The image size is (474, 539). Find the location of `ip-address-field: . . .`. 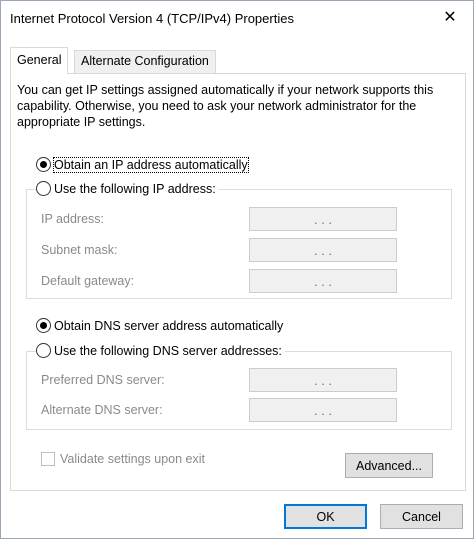

ip-address-field: . . . is located at coordinates (323, 219).